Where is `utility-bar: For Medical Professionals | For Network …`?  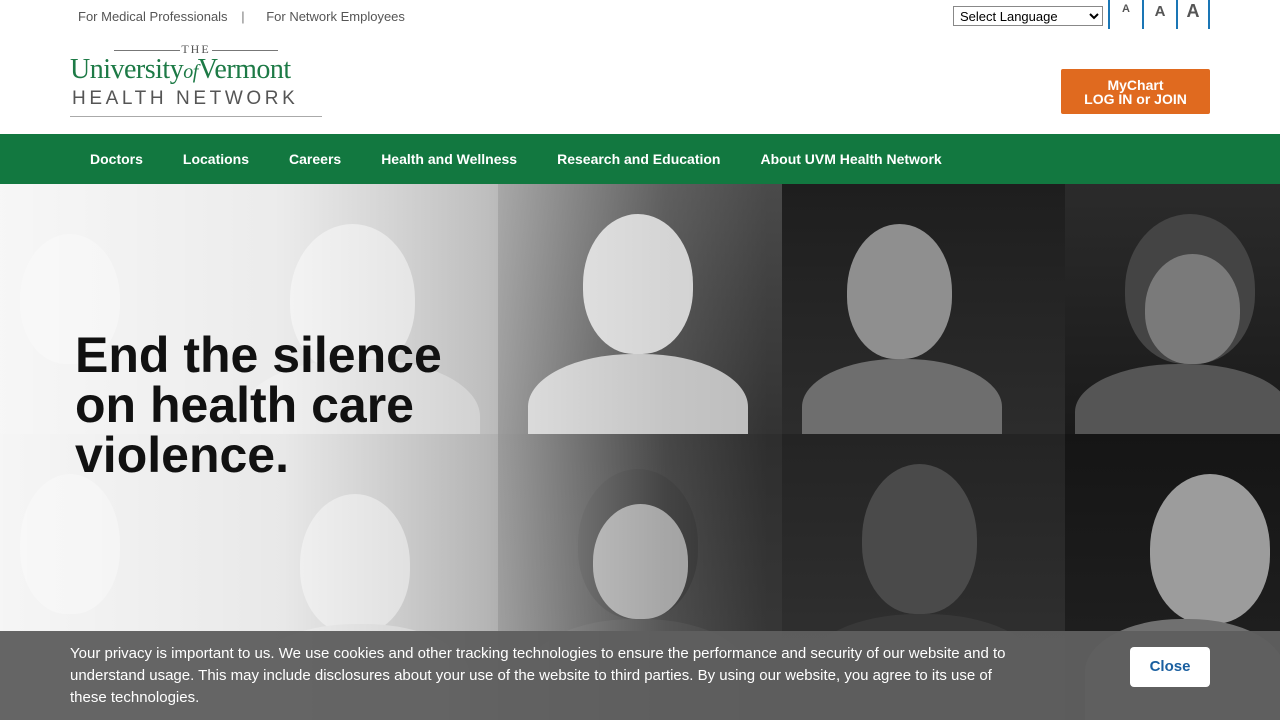 utility-bar: For Medical Professionals | For Network … is located at coordinates (640, 17).